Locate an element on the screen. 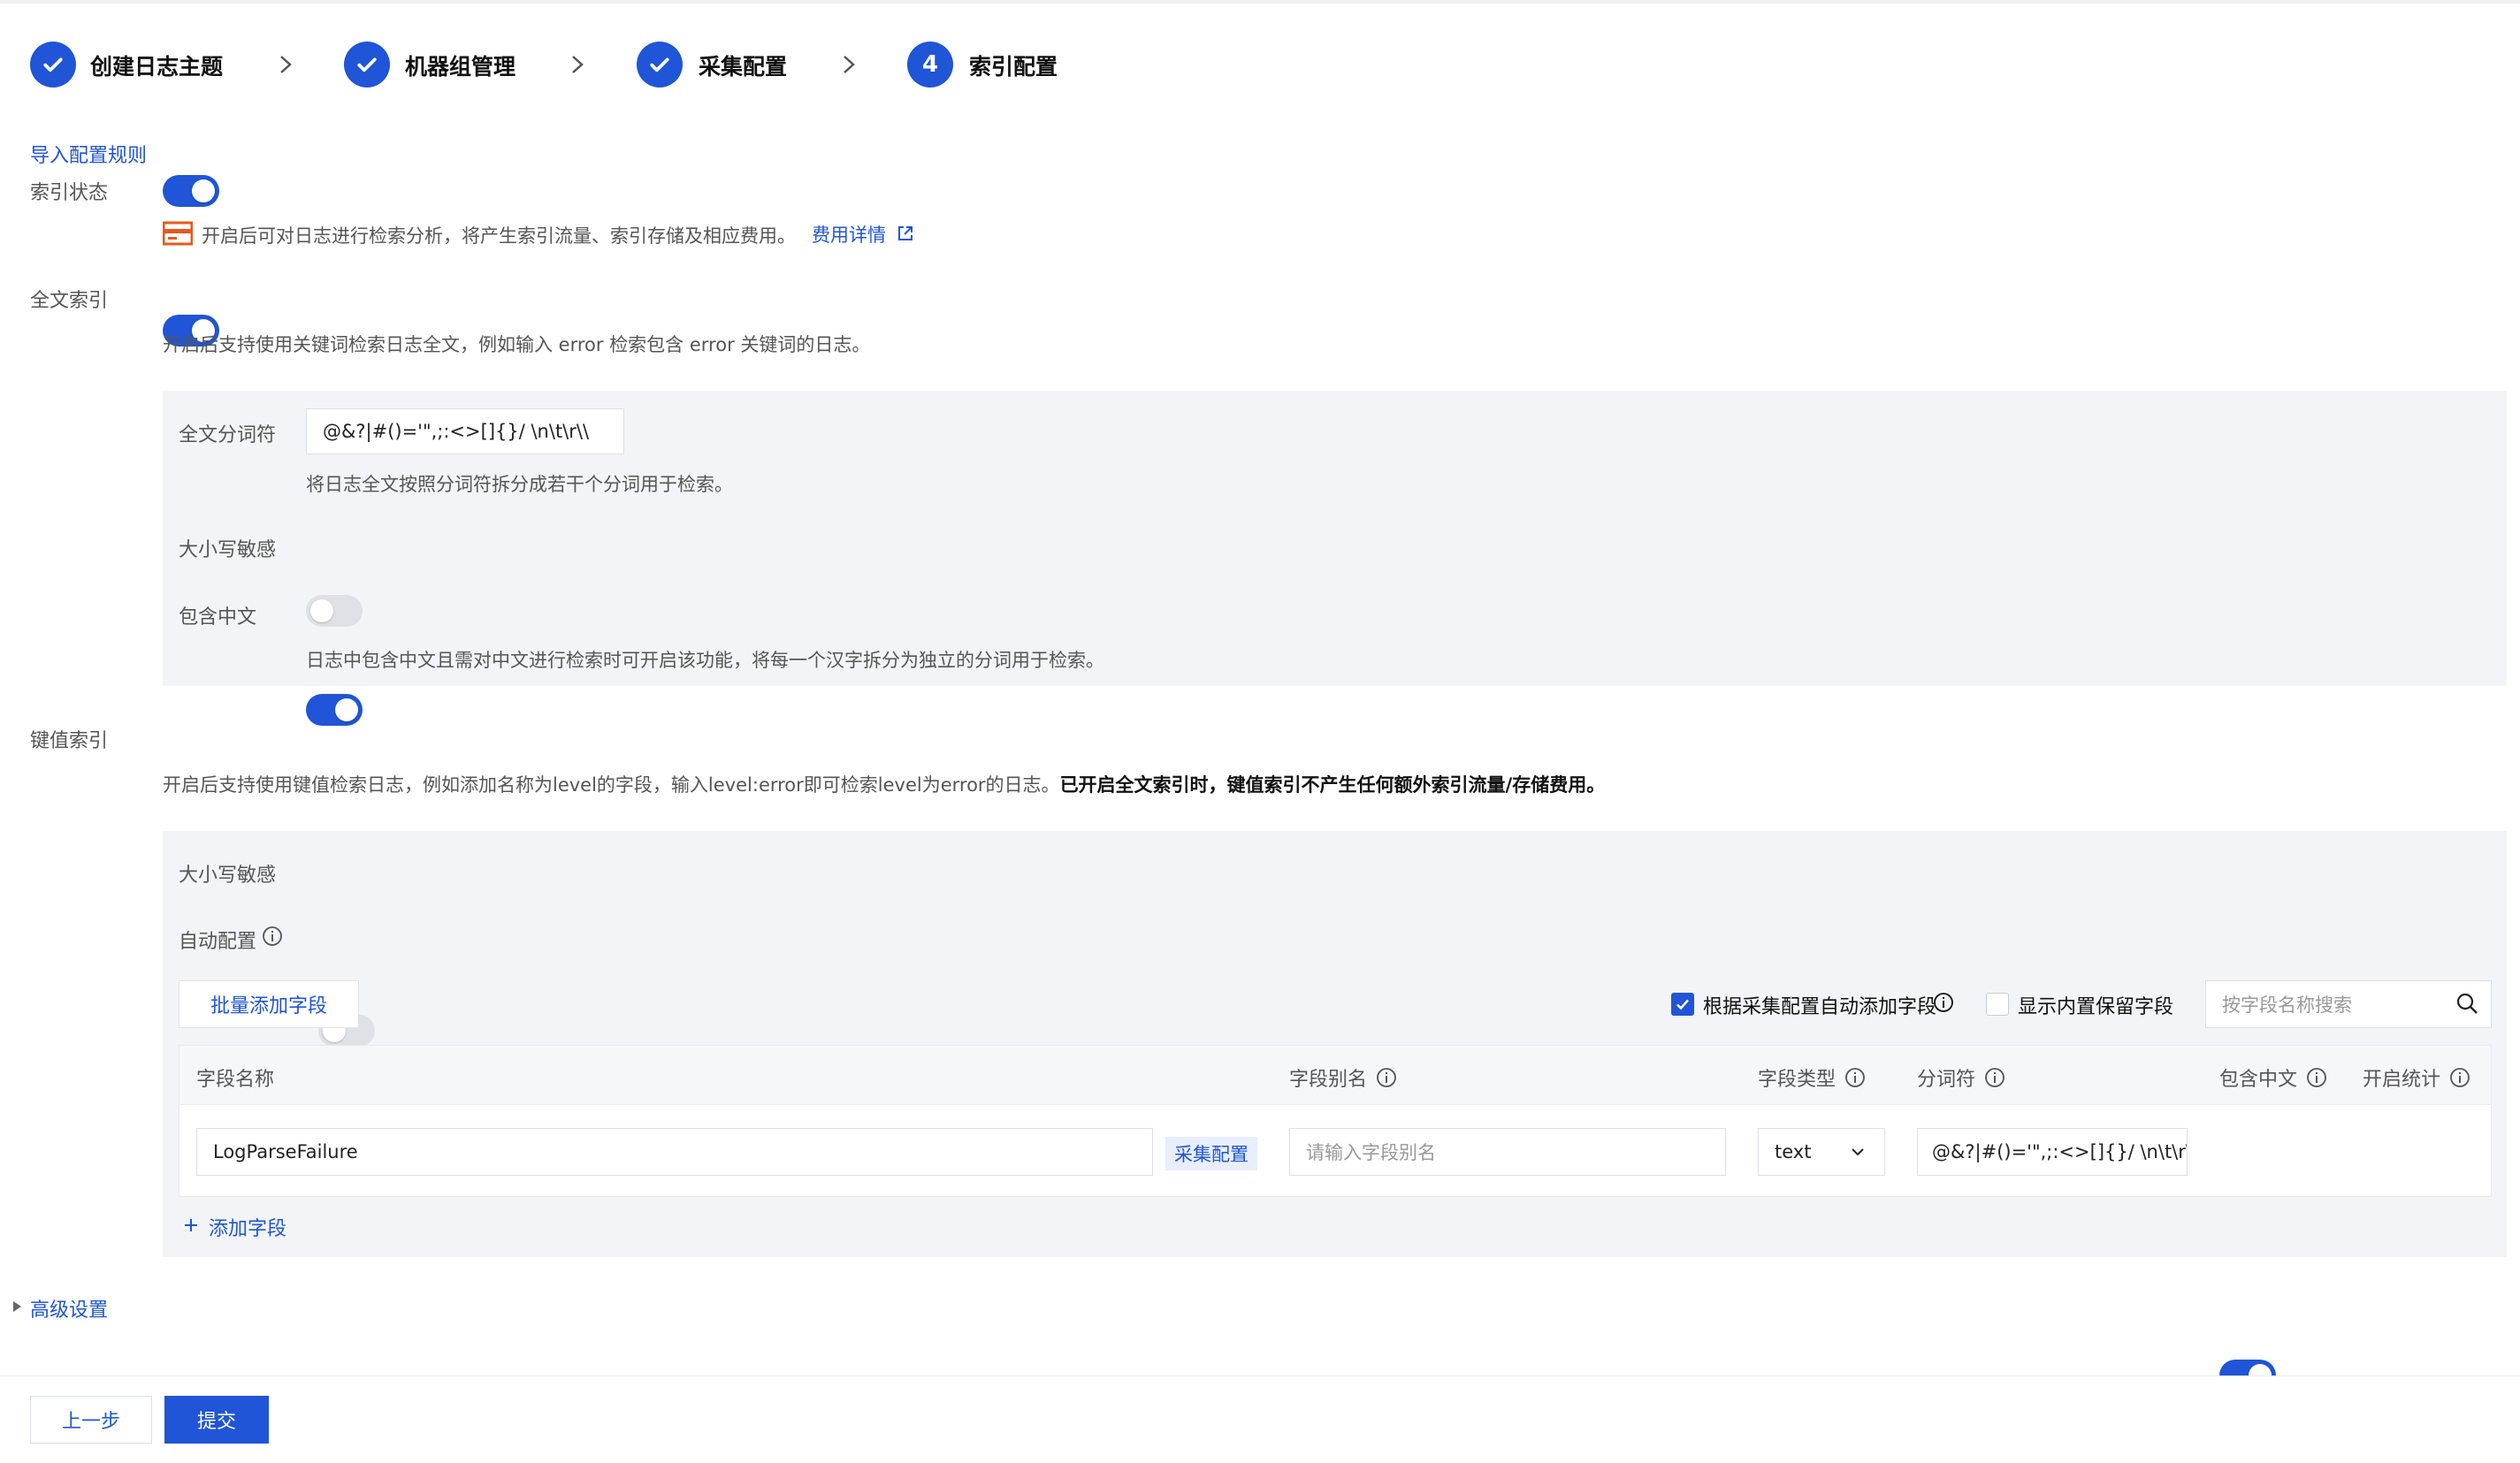 The width and height of the screenshot is (2520, 1463). full-text-chinese-label: 包含中文 is located at coordinates (218, 617).